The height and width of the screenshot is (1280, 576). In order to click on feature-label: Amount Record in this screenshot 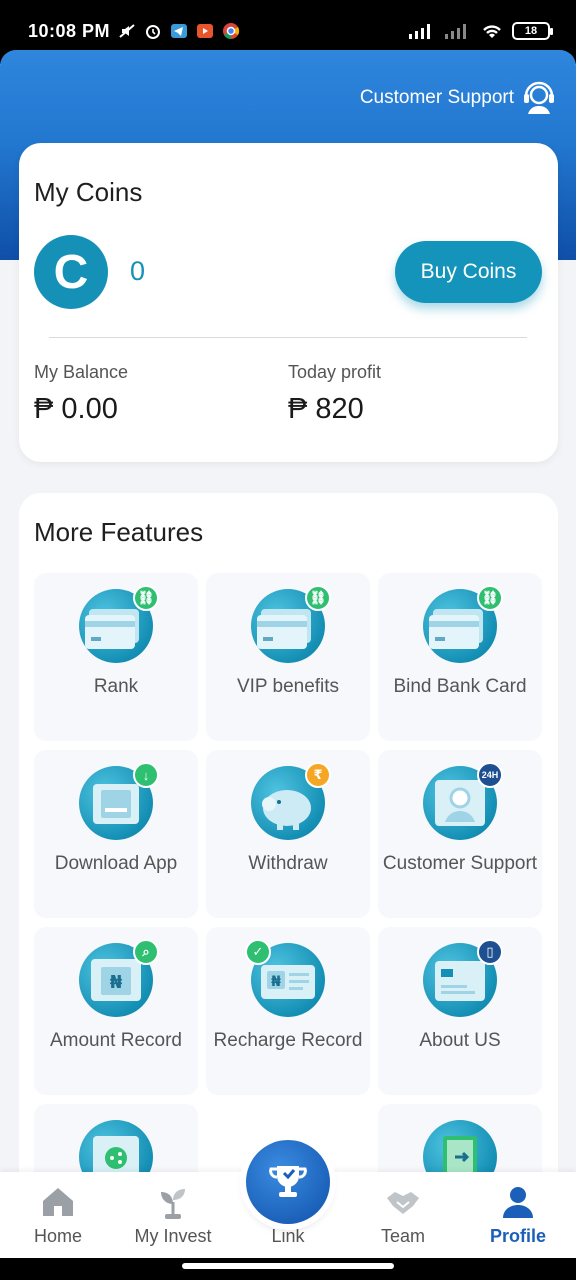, I will do `click(115, 1040)`.